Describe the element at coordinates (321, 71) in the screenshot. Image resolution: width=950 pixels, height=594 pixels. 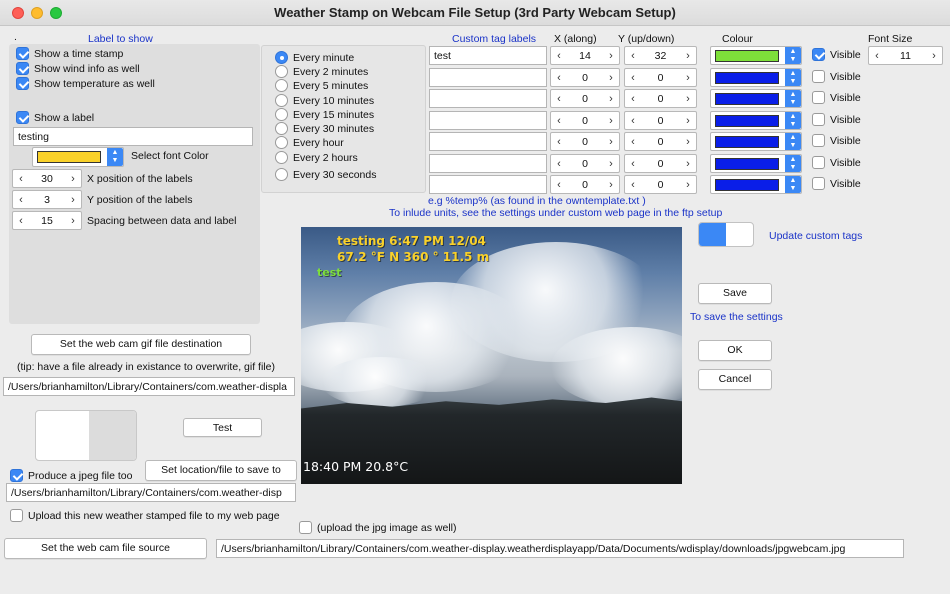
I see `interval-option: Every 2 minutes` at that location.